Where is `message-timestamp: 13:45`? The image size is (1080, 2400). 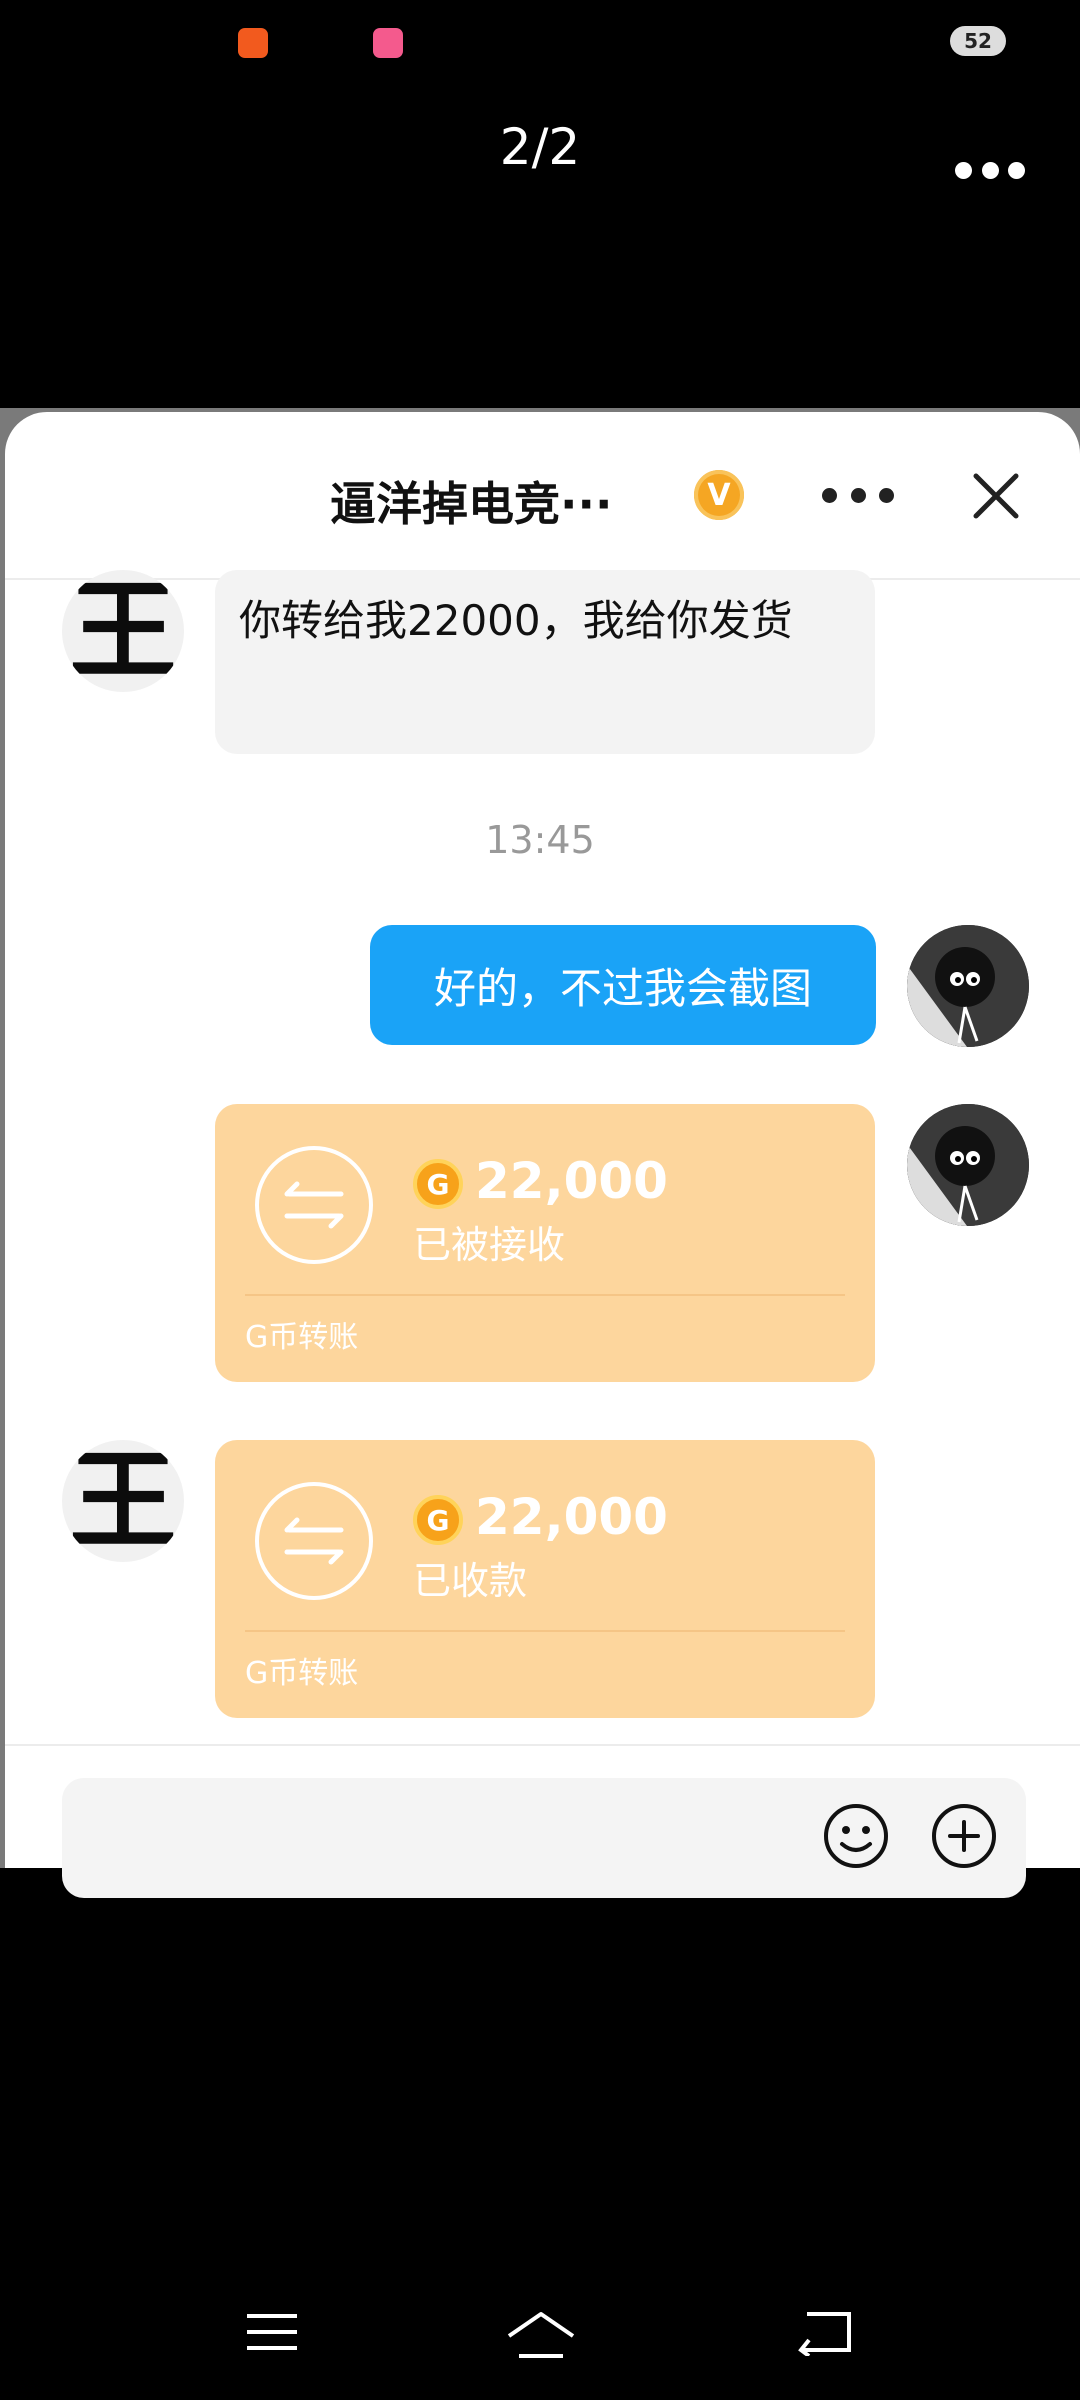
message-timestamp: 13:45 is located at coordinates (540, 840).